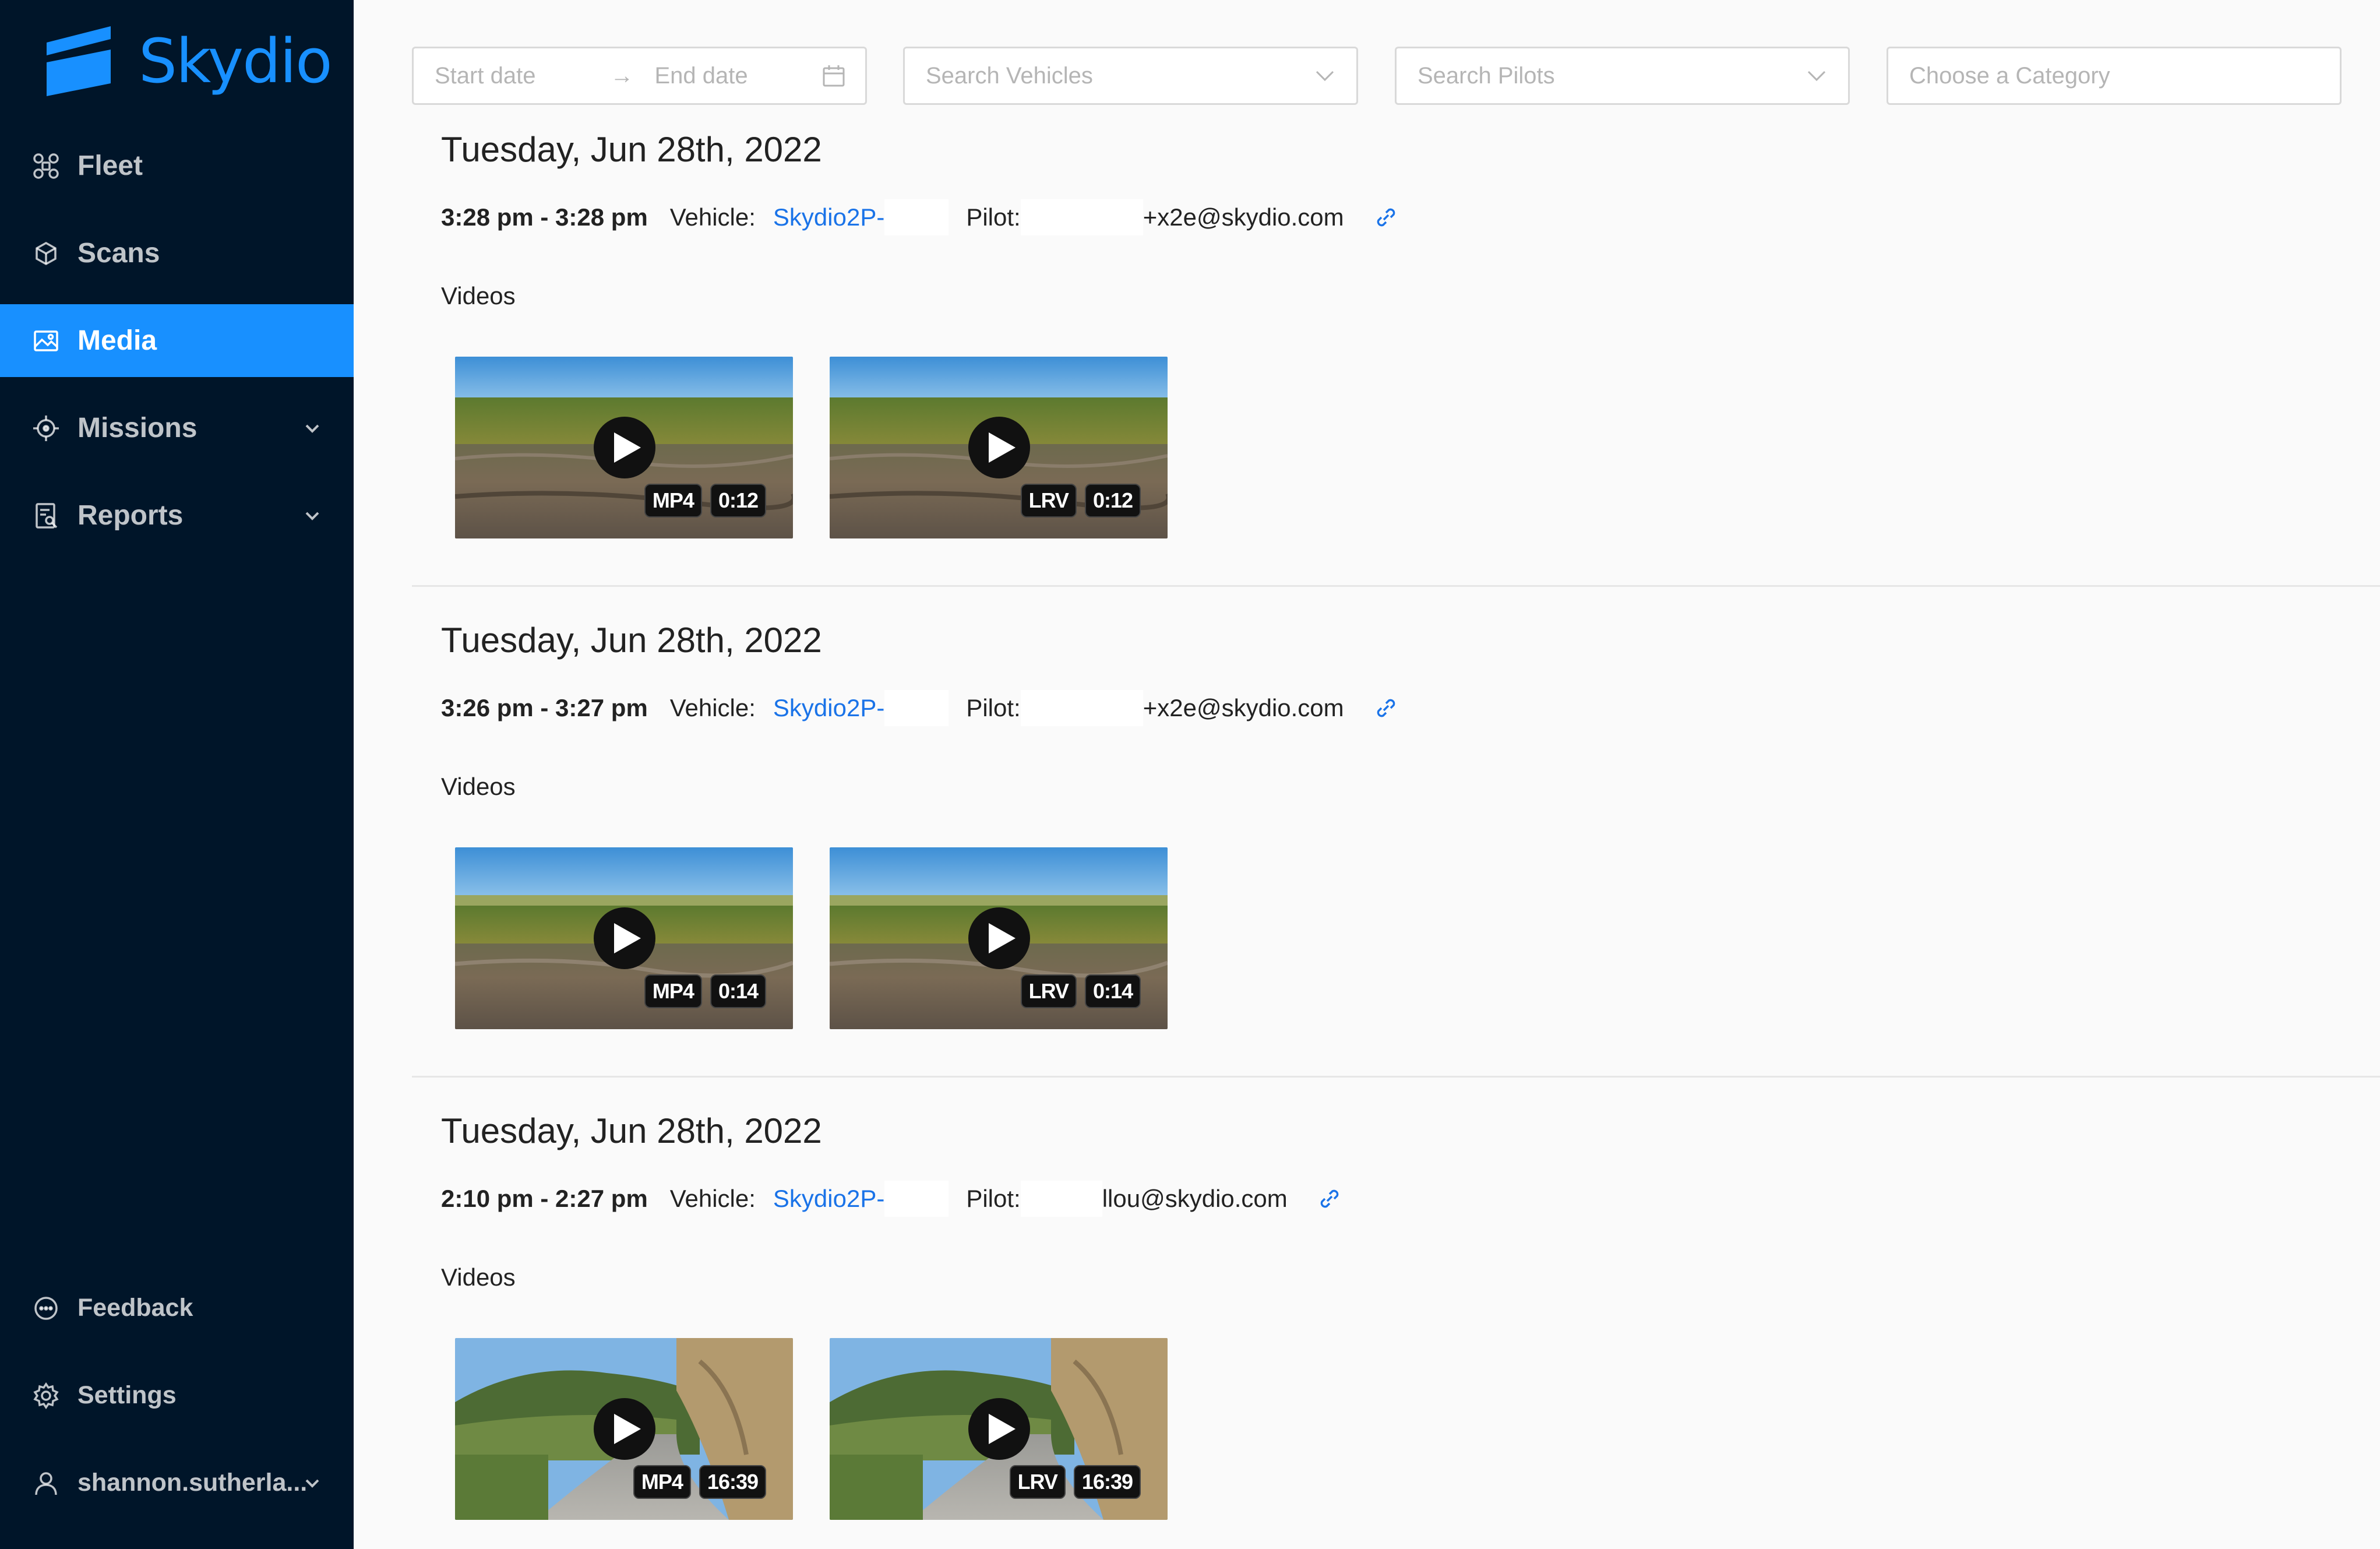 The width and height of the screenshot is (2380, 1549). Describe the element at coordinates (1071, 1482) in the screenshot. I see `video-badges: LRV 16:39` at that location.